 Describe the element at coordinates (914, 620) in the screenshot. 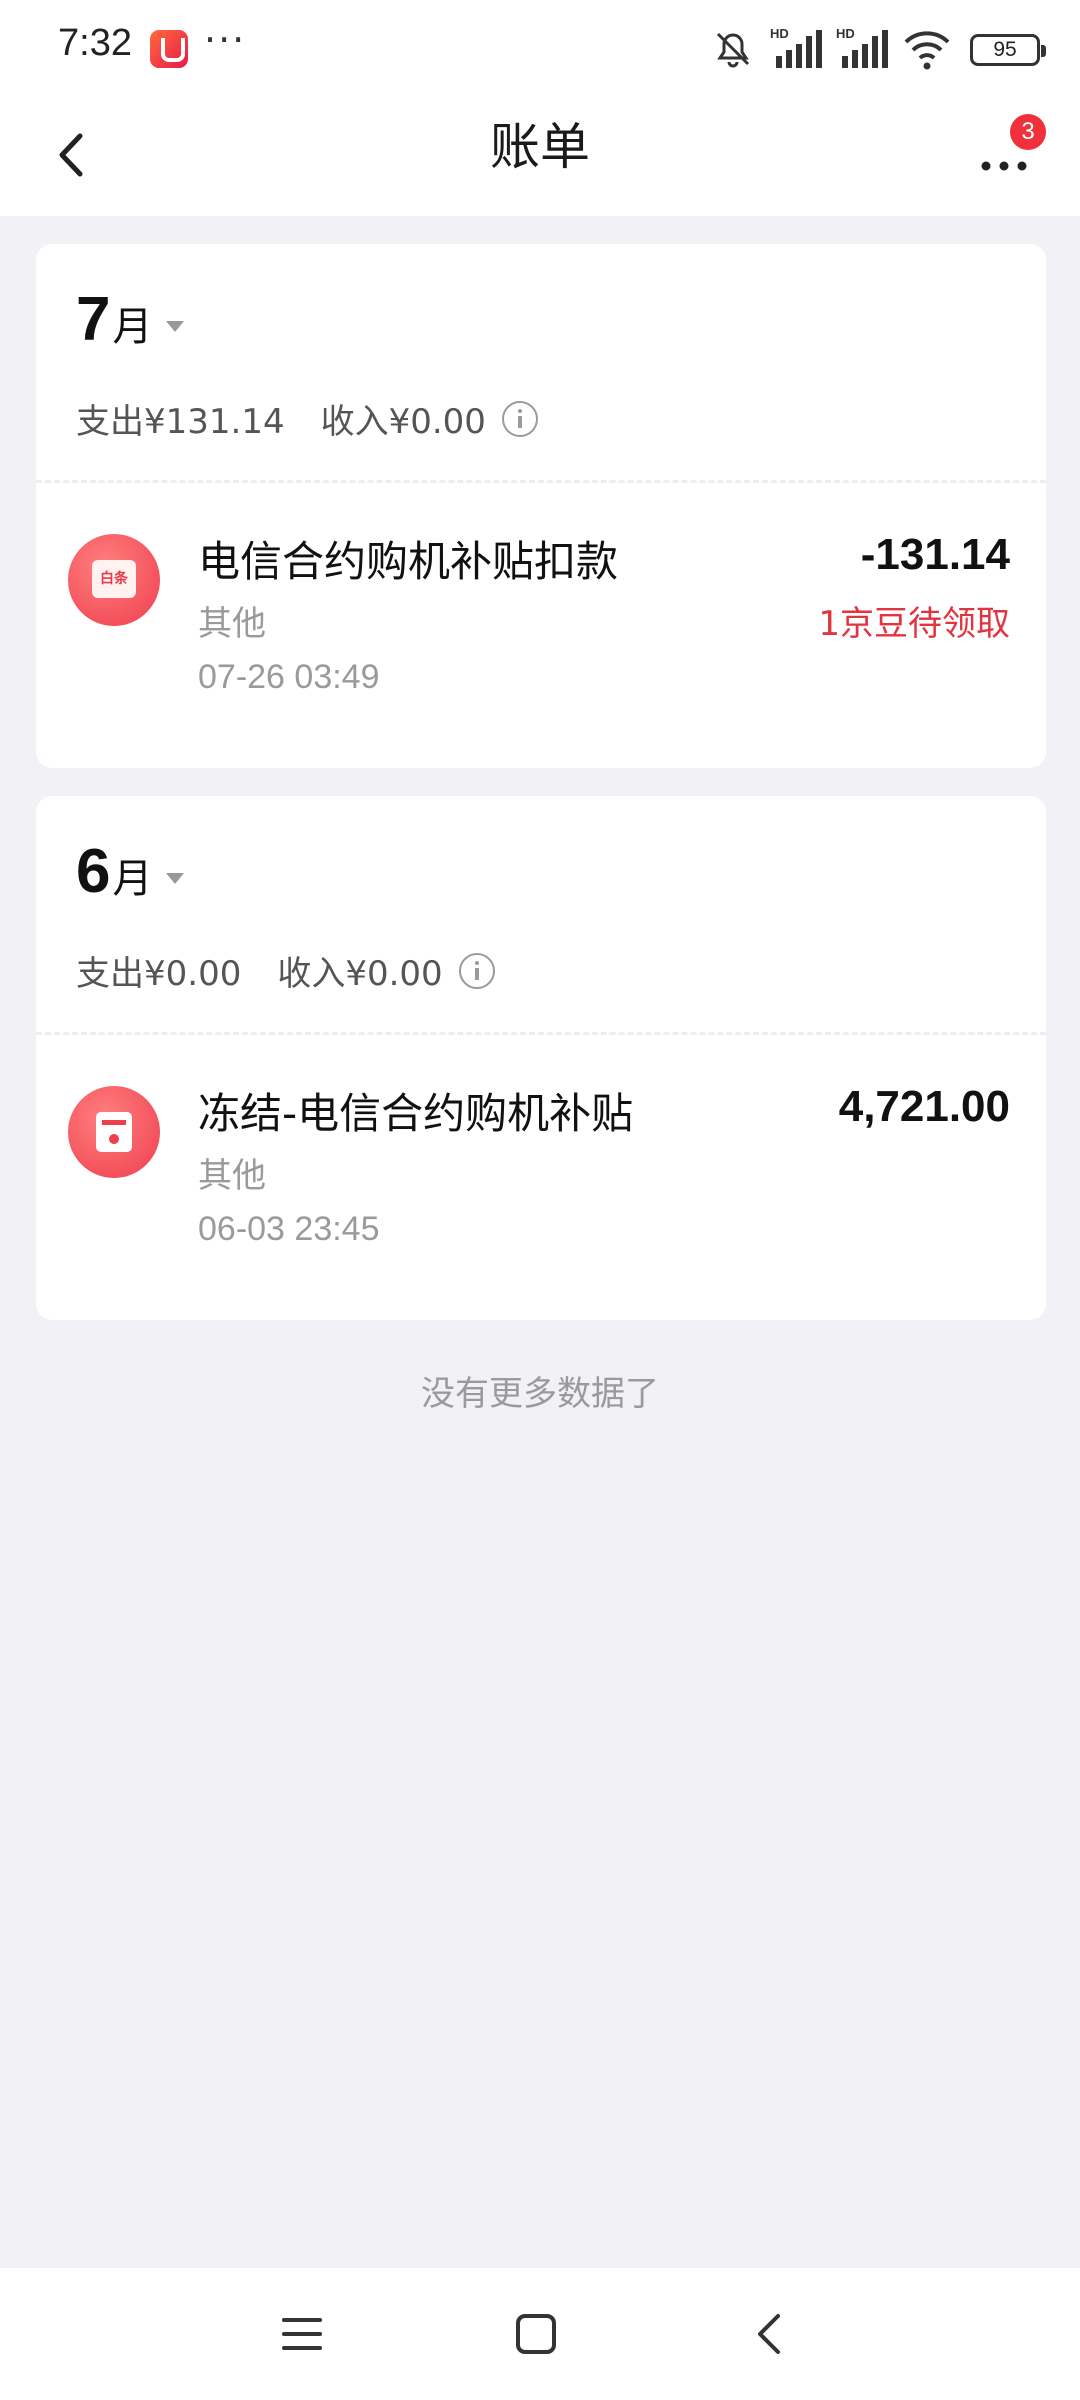

I see `jingdou-reward-link: 1京豆待领取` at that location.